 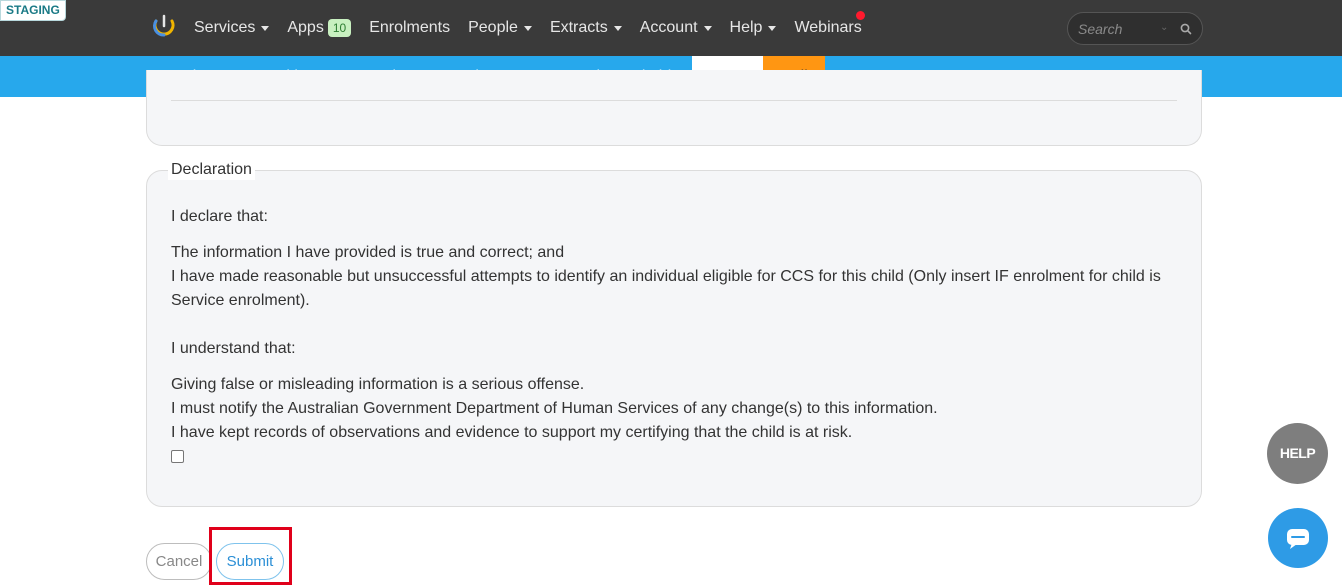 I want to click on nav-people-label: People, so click(x=493, y=27).